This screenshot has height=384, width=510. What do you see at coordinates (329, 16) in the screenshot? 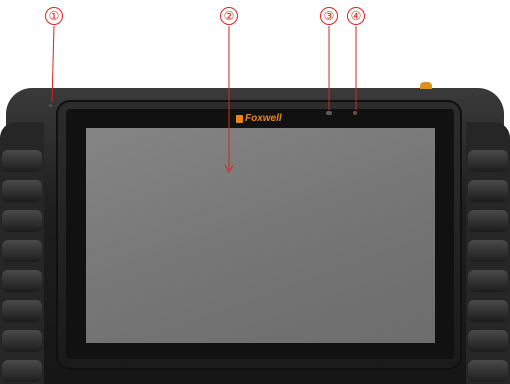
I see `callout-3: ③` at bounding box center [329, 16].